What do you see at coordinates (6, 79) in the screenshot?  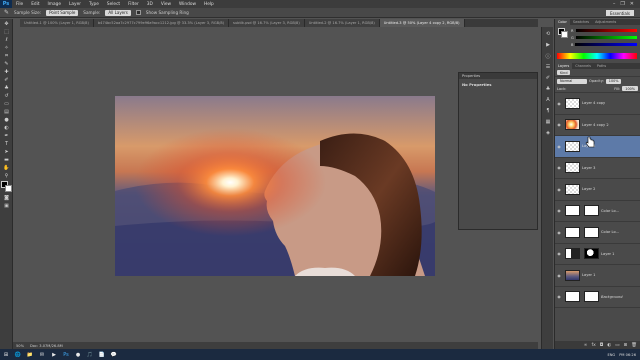 I see `brush-tool-icon: ✐` at bounding box center [6, 79].